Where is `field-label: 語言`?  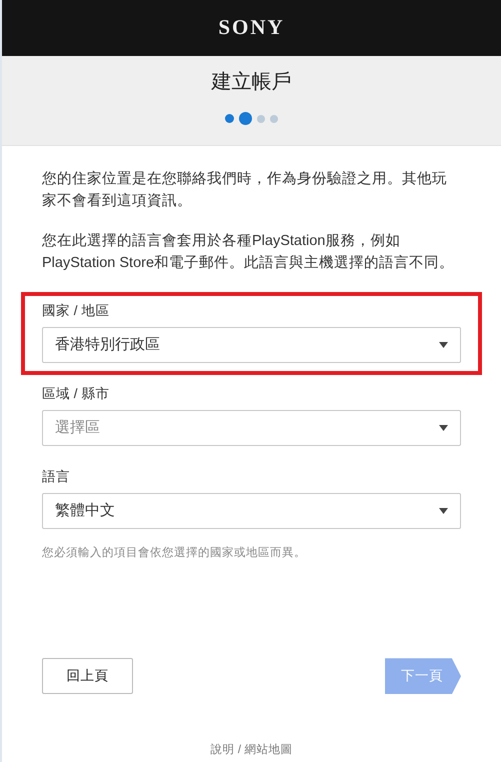
field-label: 語言 is located at coordinates (56, 477).